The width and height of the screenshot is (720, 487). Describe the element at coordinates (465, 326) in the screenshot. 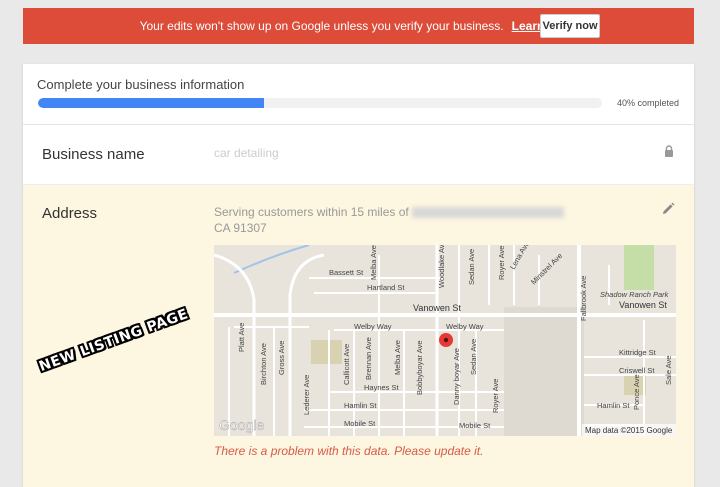

I see `map-label-welby-2: Welby Way` at that location.